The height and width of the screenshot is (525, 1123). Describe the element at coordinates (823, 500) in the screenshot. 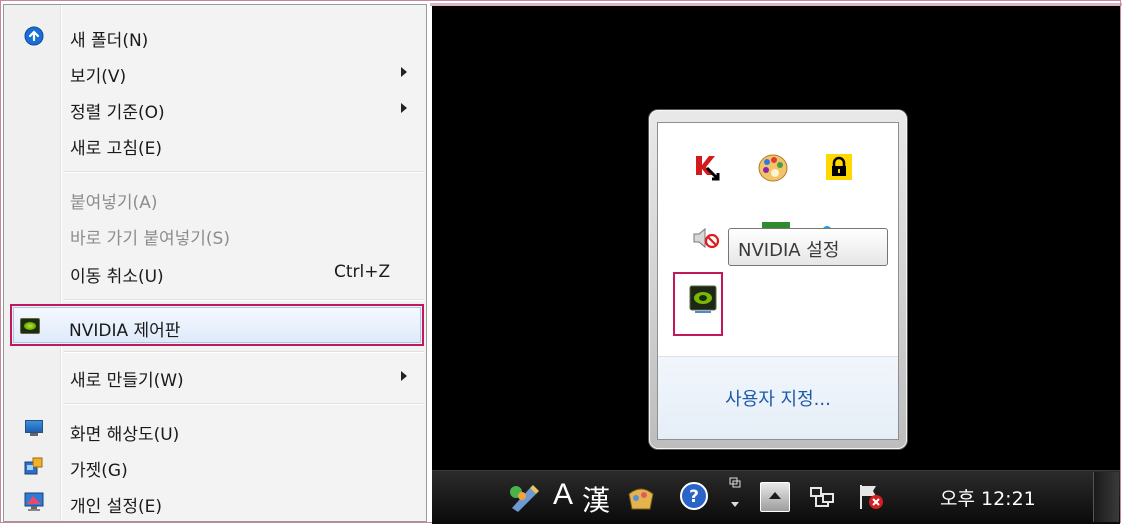

I see `network-icon` at that location.